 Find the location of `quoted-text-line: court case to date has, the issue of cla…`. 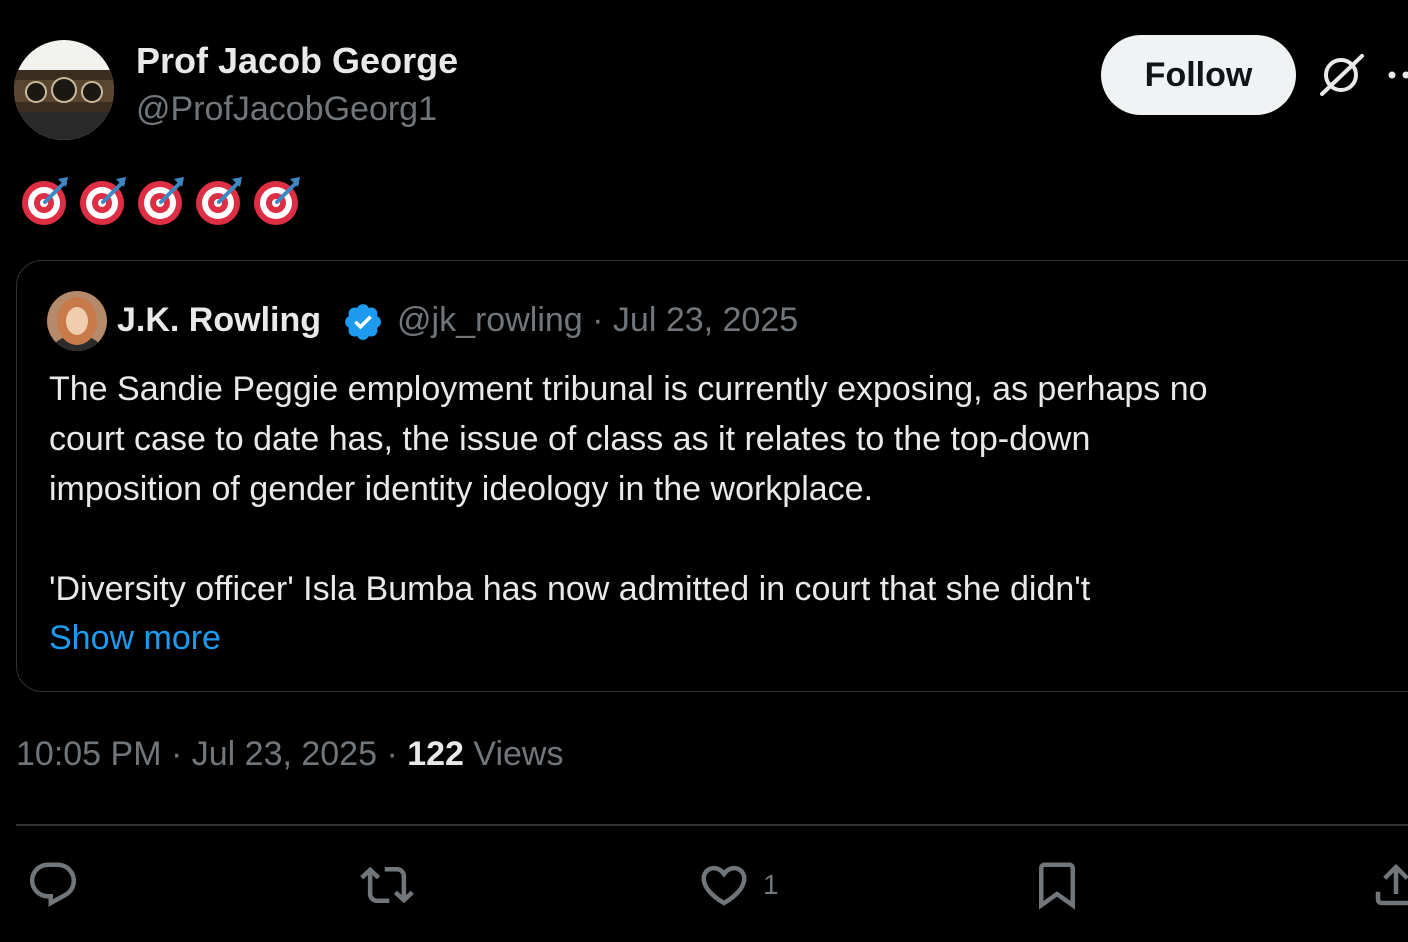

quoted-text-line: court case to date has, the issue of cla… is located at coordinates (570, 439).